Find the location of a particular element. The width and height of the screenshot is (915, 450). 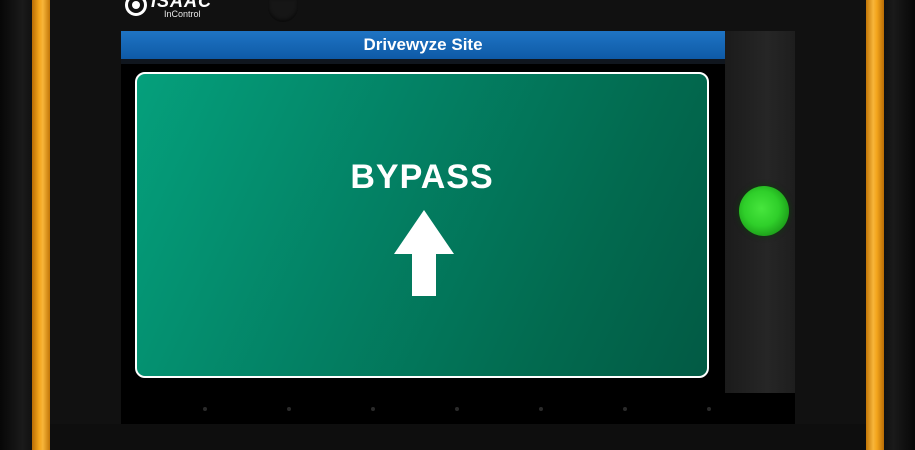

housing-accent-right is located at coordinates (875, 225).